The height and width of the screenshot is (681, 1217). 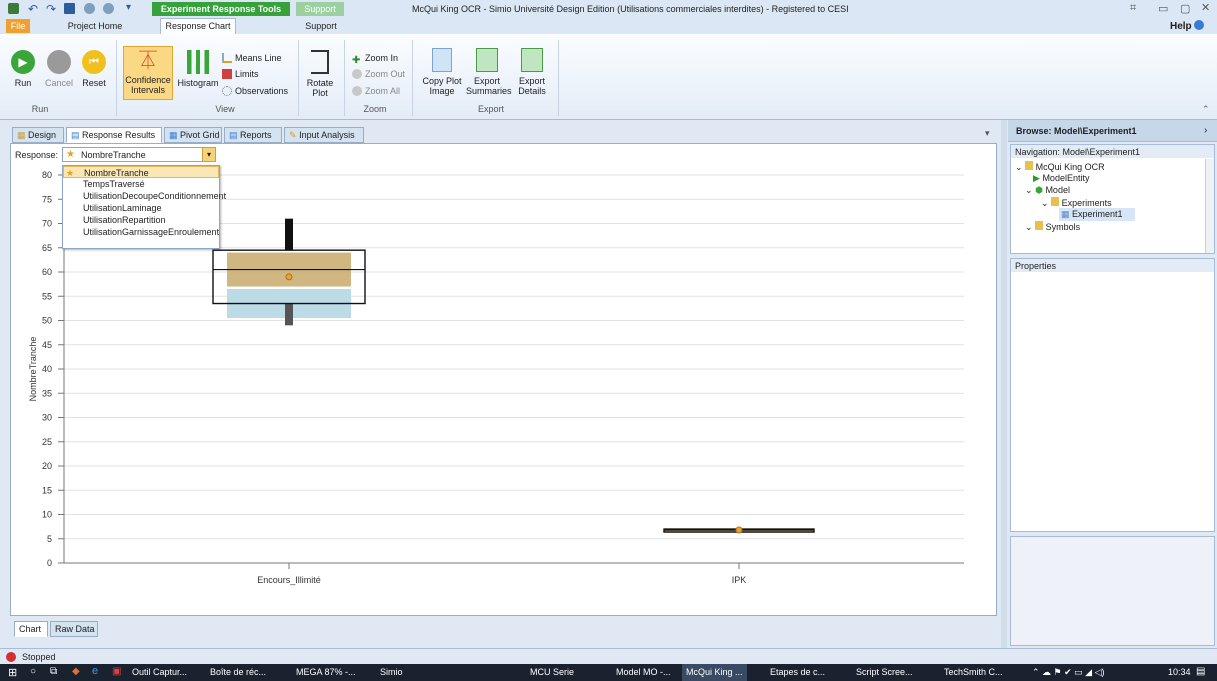 What do you see at coordinates (233, 135) in the screenshot?
I see `reports-icon: ▤` at bounding box center [233, 135].